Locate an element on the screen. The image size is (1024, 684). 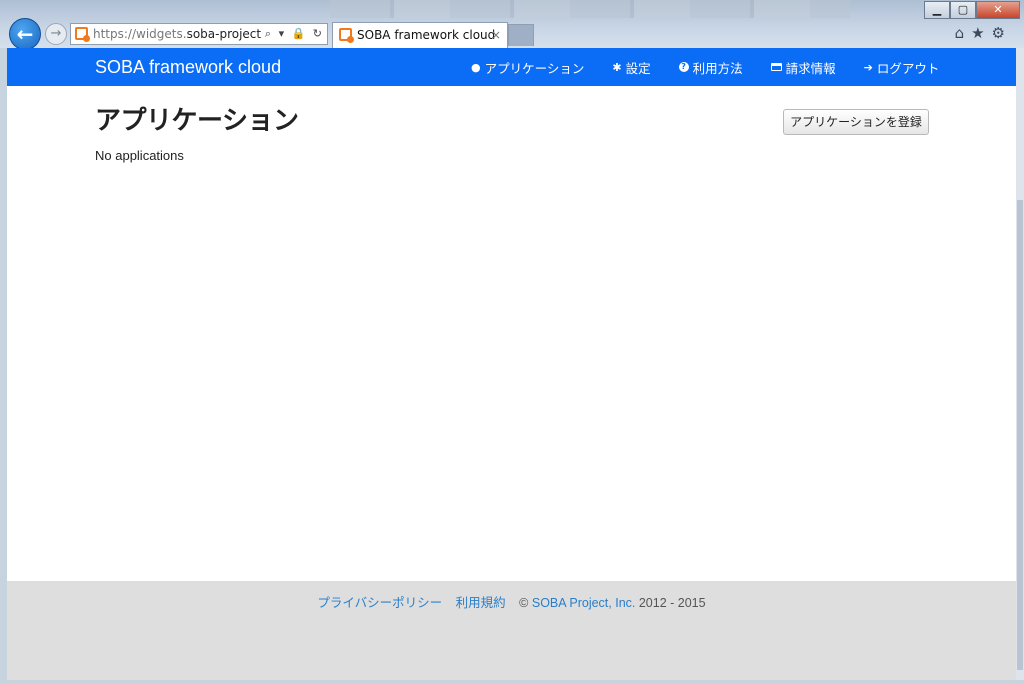
tab-favicon-icon is located at coordinates (346, 35).